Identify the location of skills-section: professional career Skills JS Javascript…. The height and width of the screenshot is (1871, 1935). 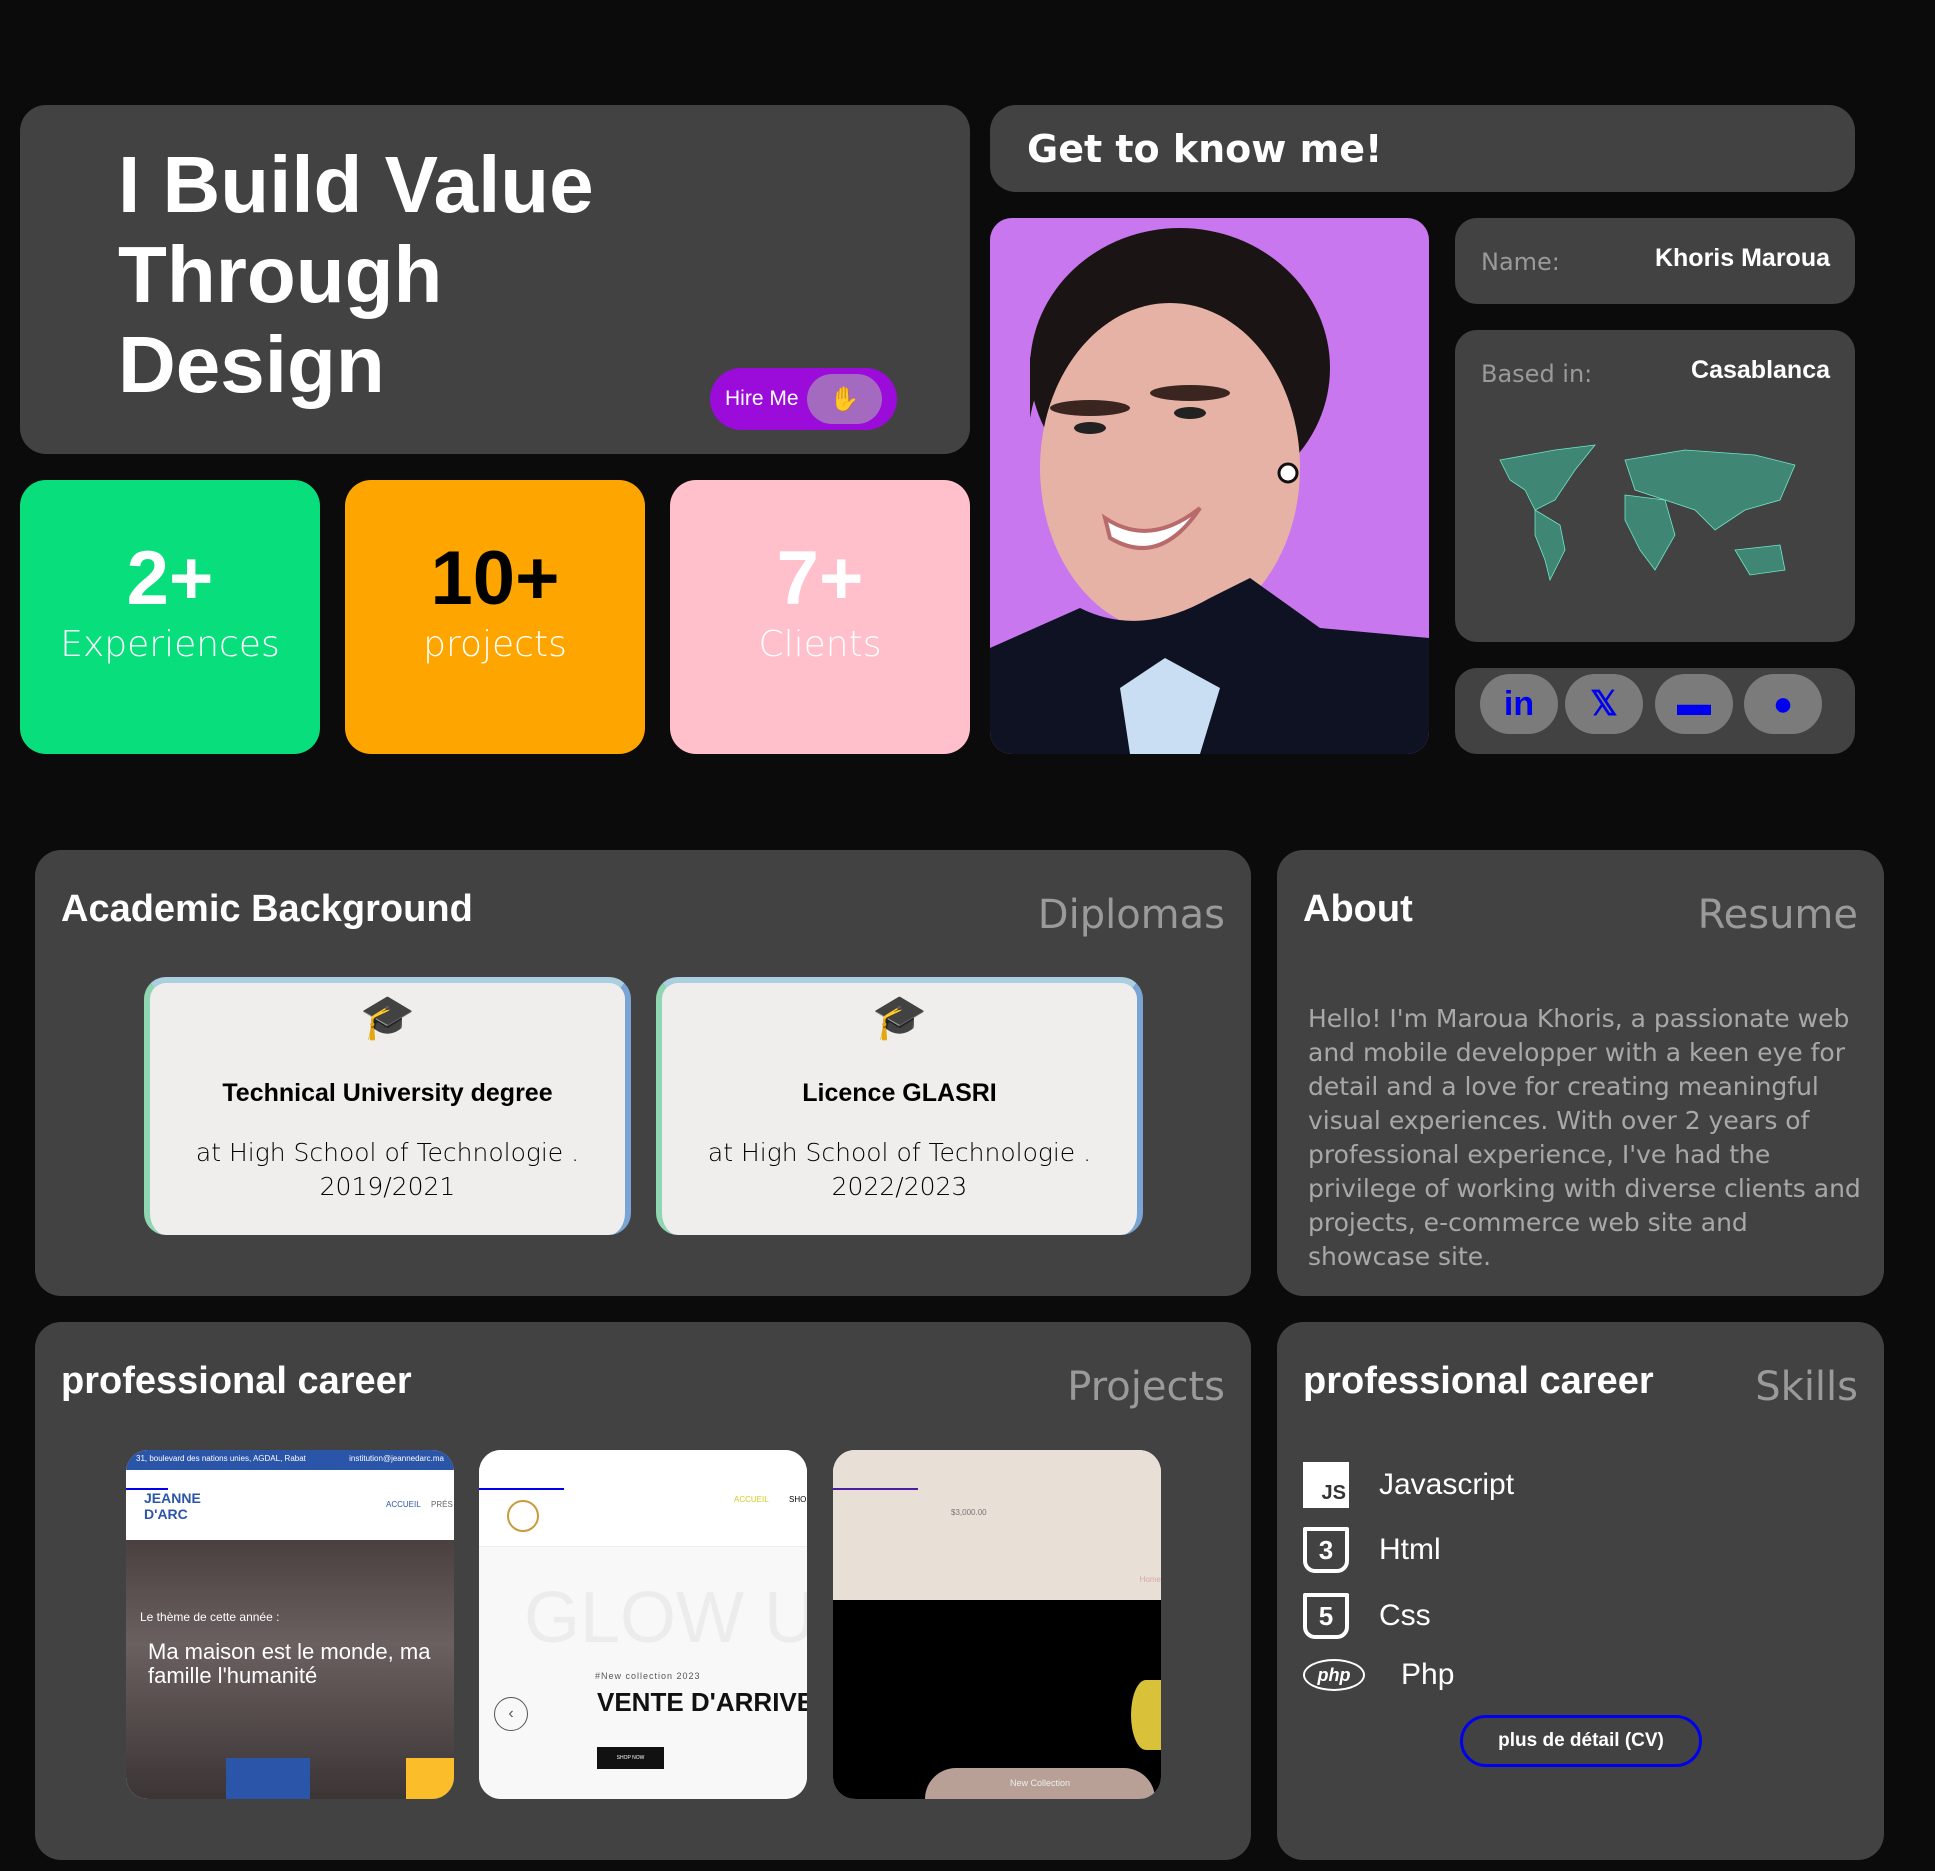
(1580, 1591).